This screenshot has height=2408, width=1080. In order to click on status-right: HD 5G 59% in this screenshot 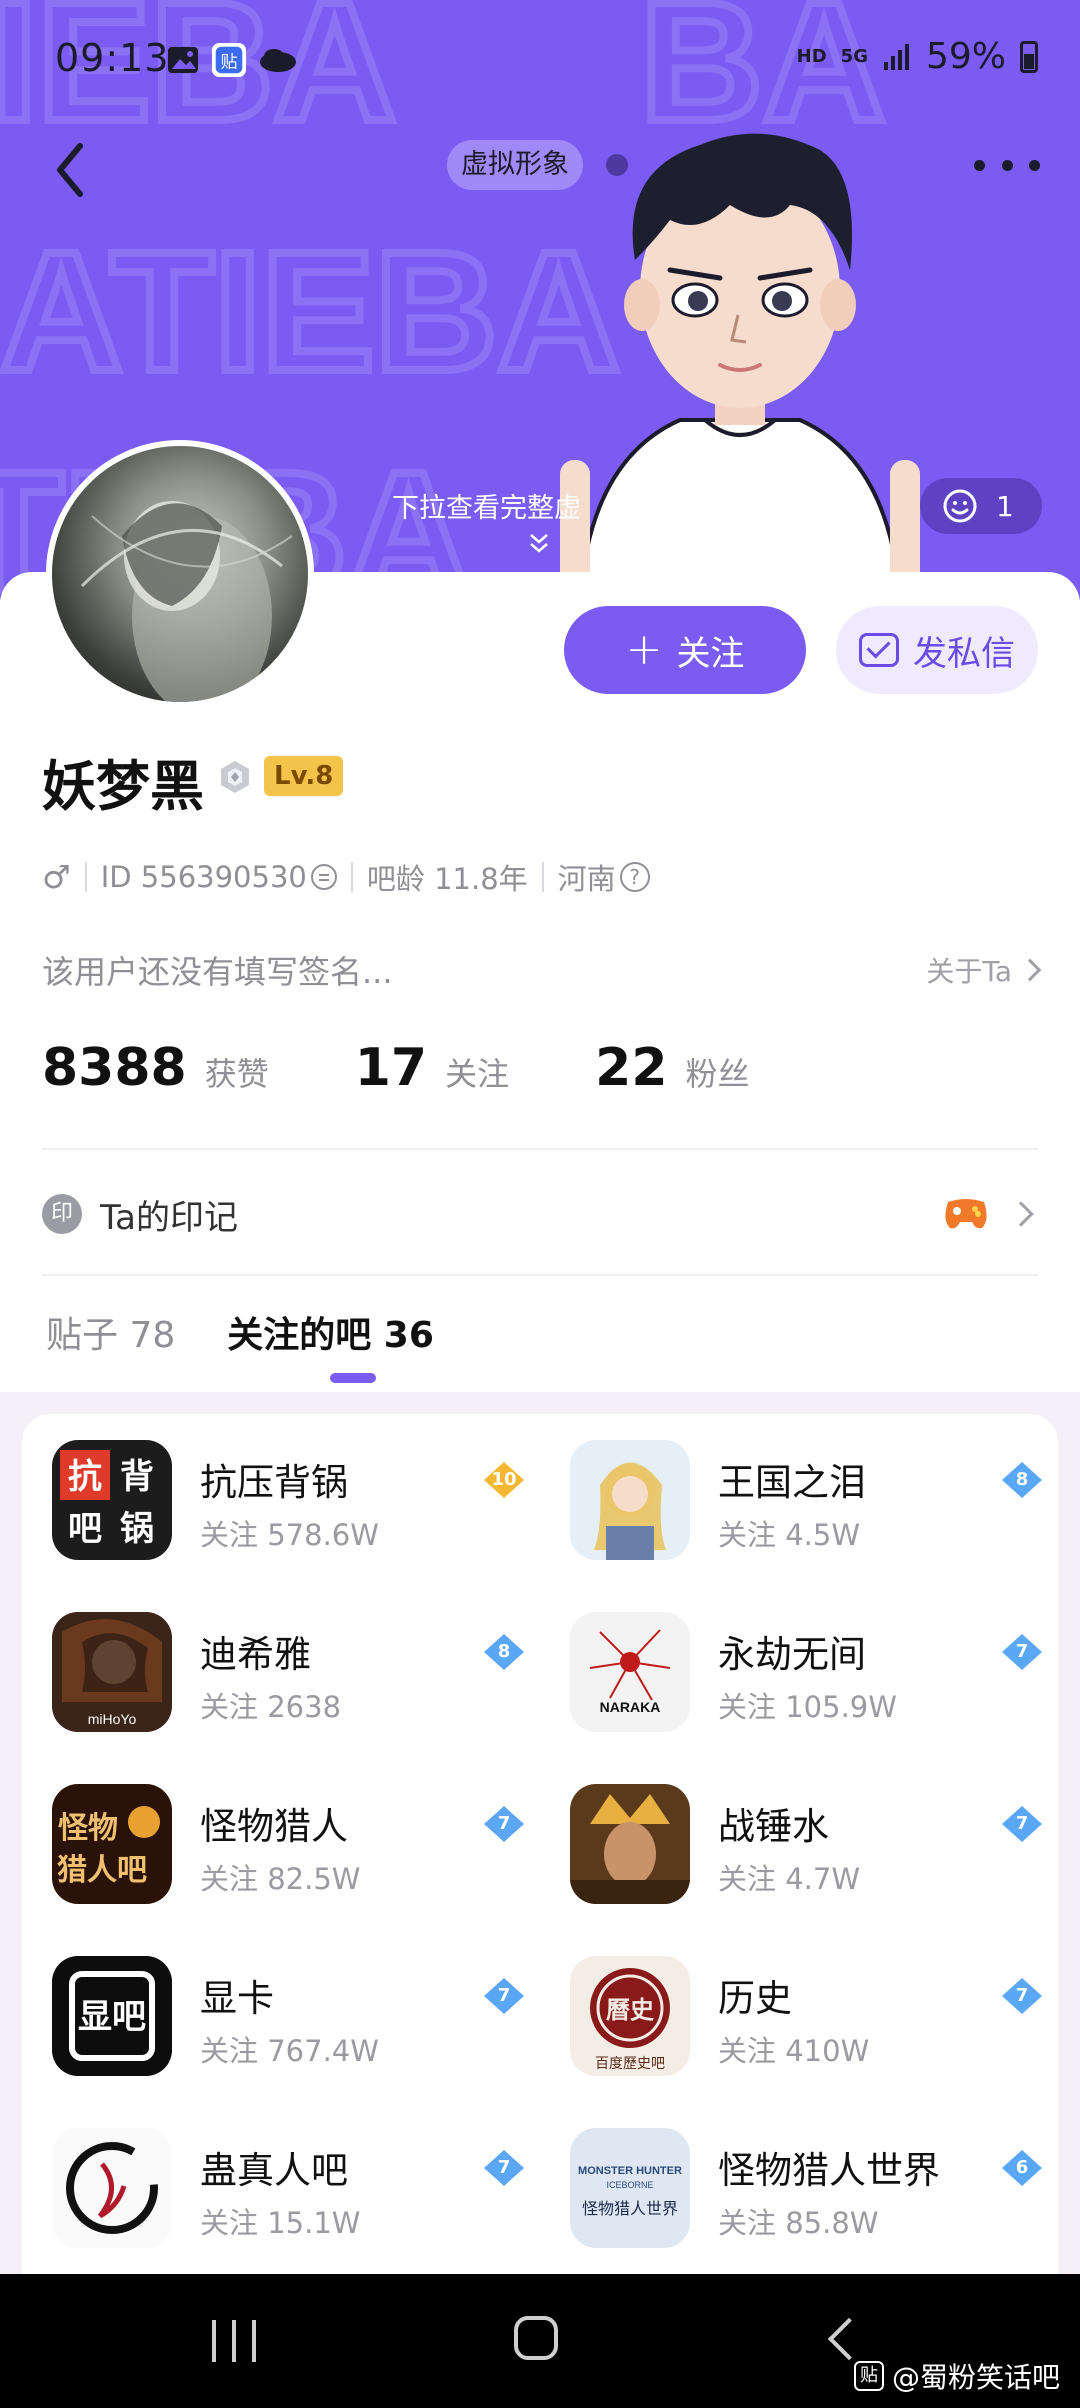, I will do `click(917, 56)`.